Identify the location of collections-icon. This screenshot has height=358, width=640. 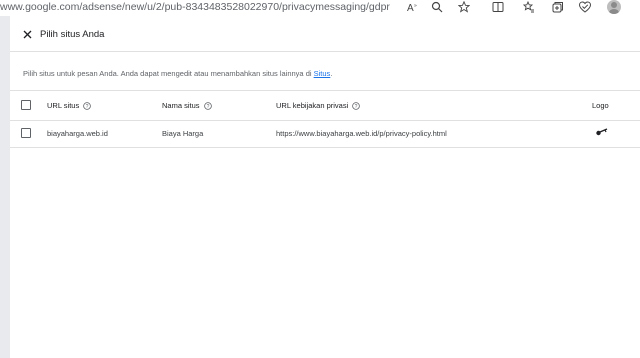
(558, 7).